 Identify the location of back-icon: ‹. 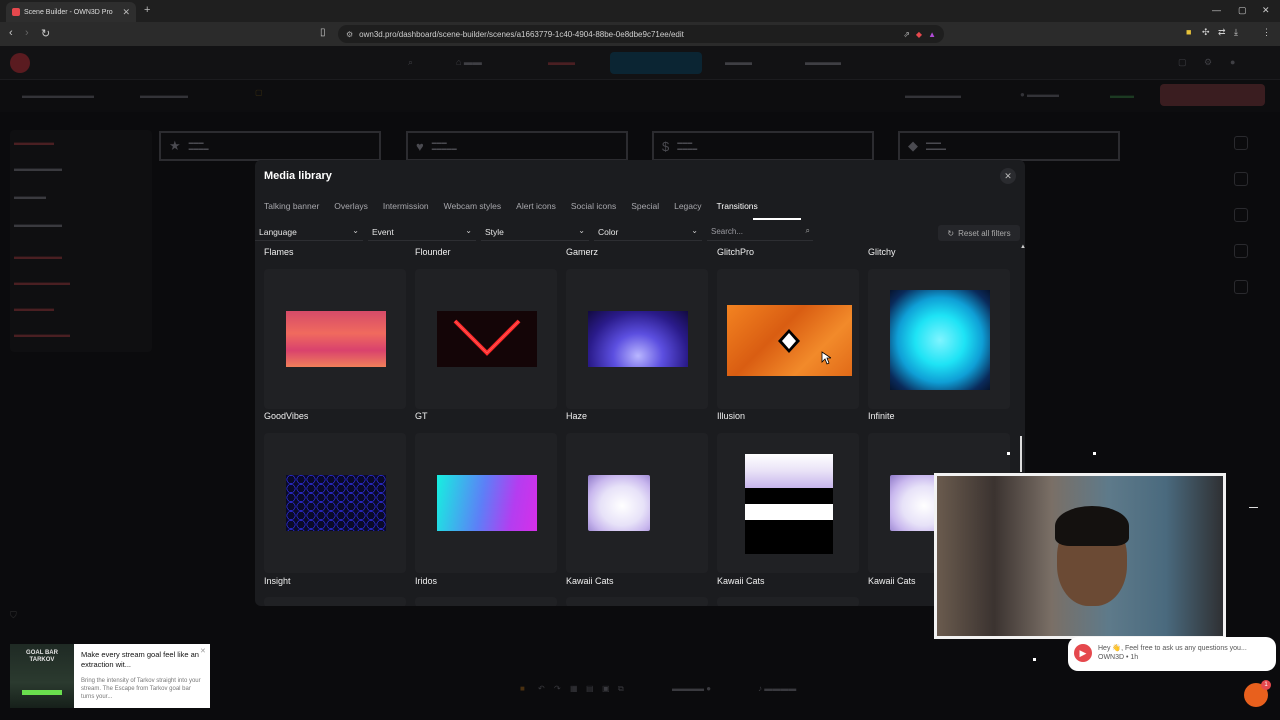
(11, 33).